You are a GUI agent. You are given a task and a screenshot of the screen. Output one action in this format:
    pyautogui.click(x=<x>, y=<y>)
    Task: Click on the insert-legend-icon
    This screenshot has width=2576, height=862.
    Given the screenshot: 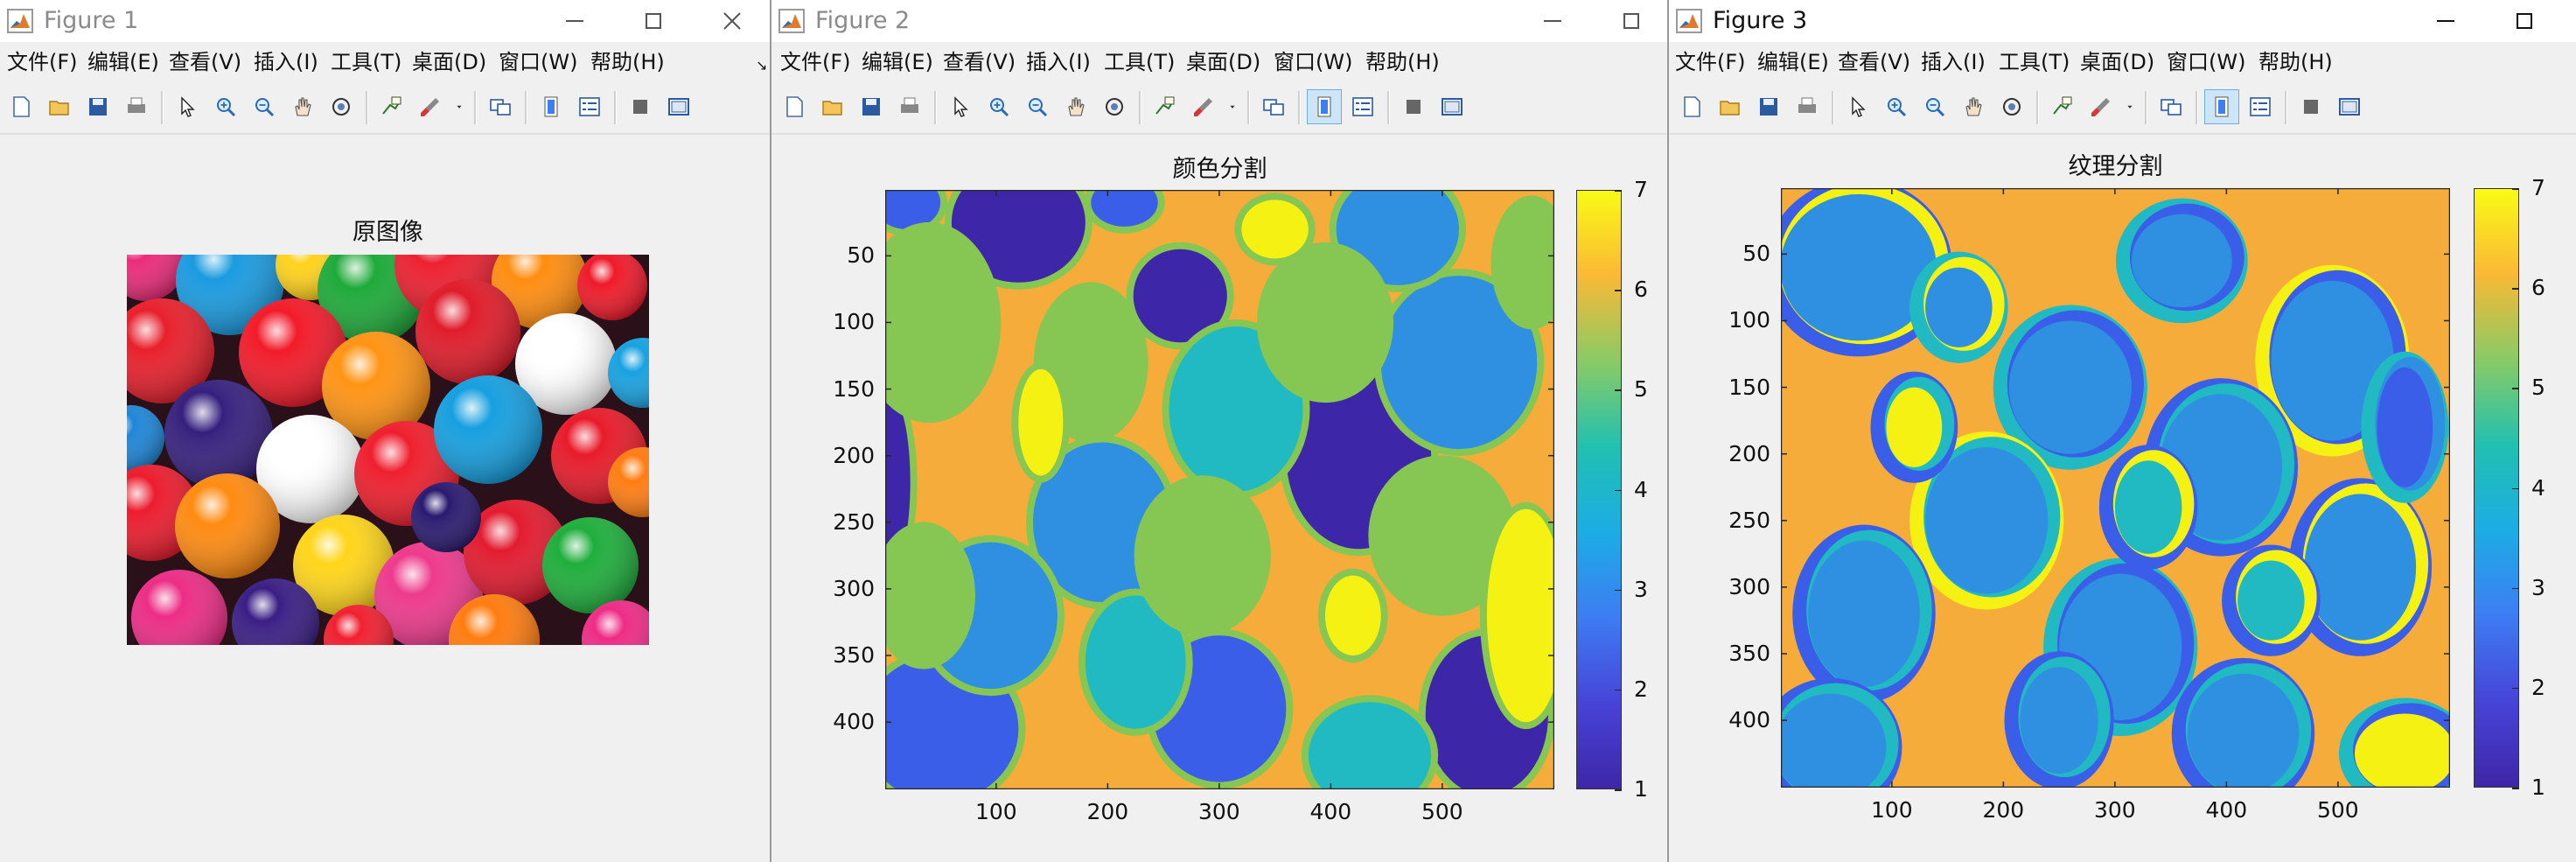 What is the action you would take?
    pyautogui.click(x=1362, y=106)
    